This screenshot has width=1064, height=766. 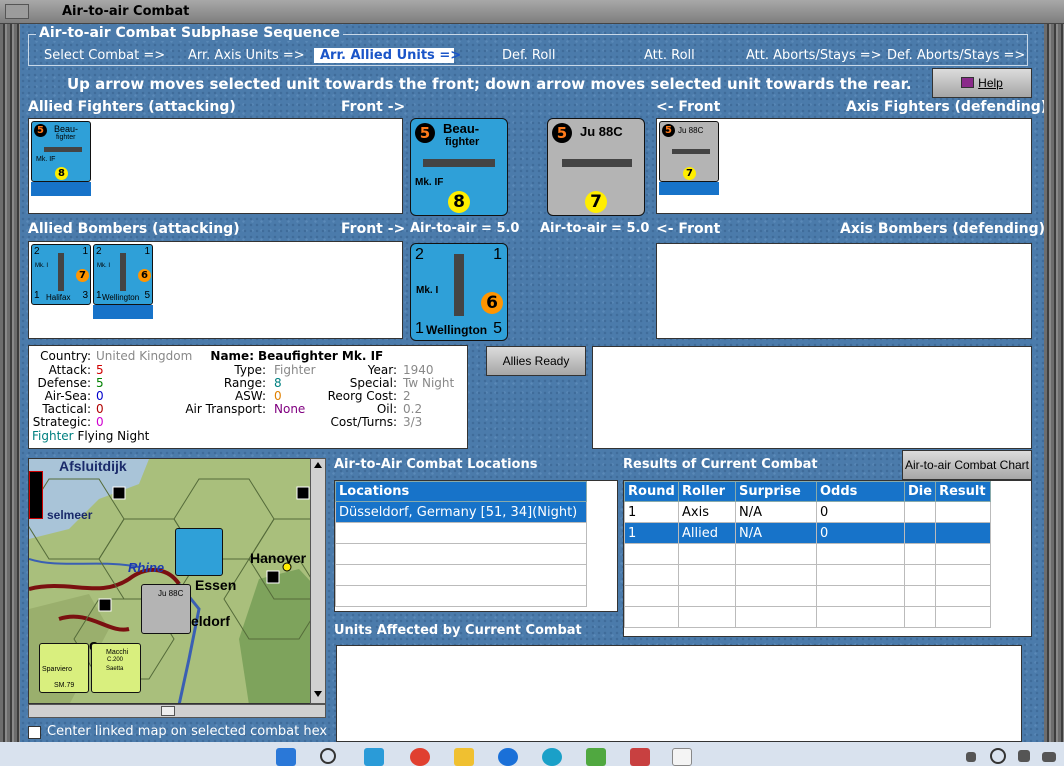 I want to click on location-row-empty, so click(x=461, y=554).